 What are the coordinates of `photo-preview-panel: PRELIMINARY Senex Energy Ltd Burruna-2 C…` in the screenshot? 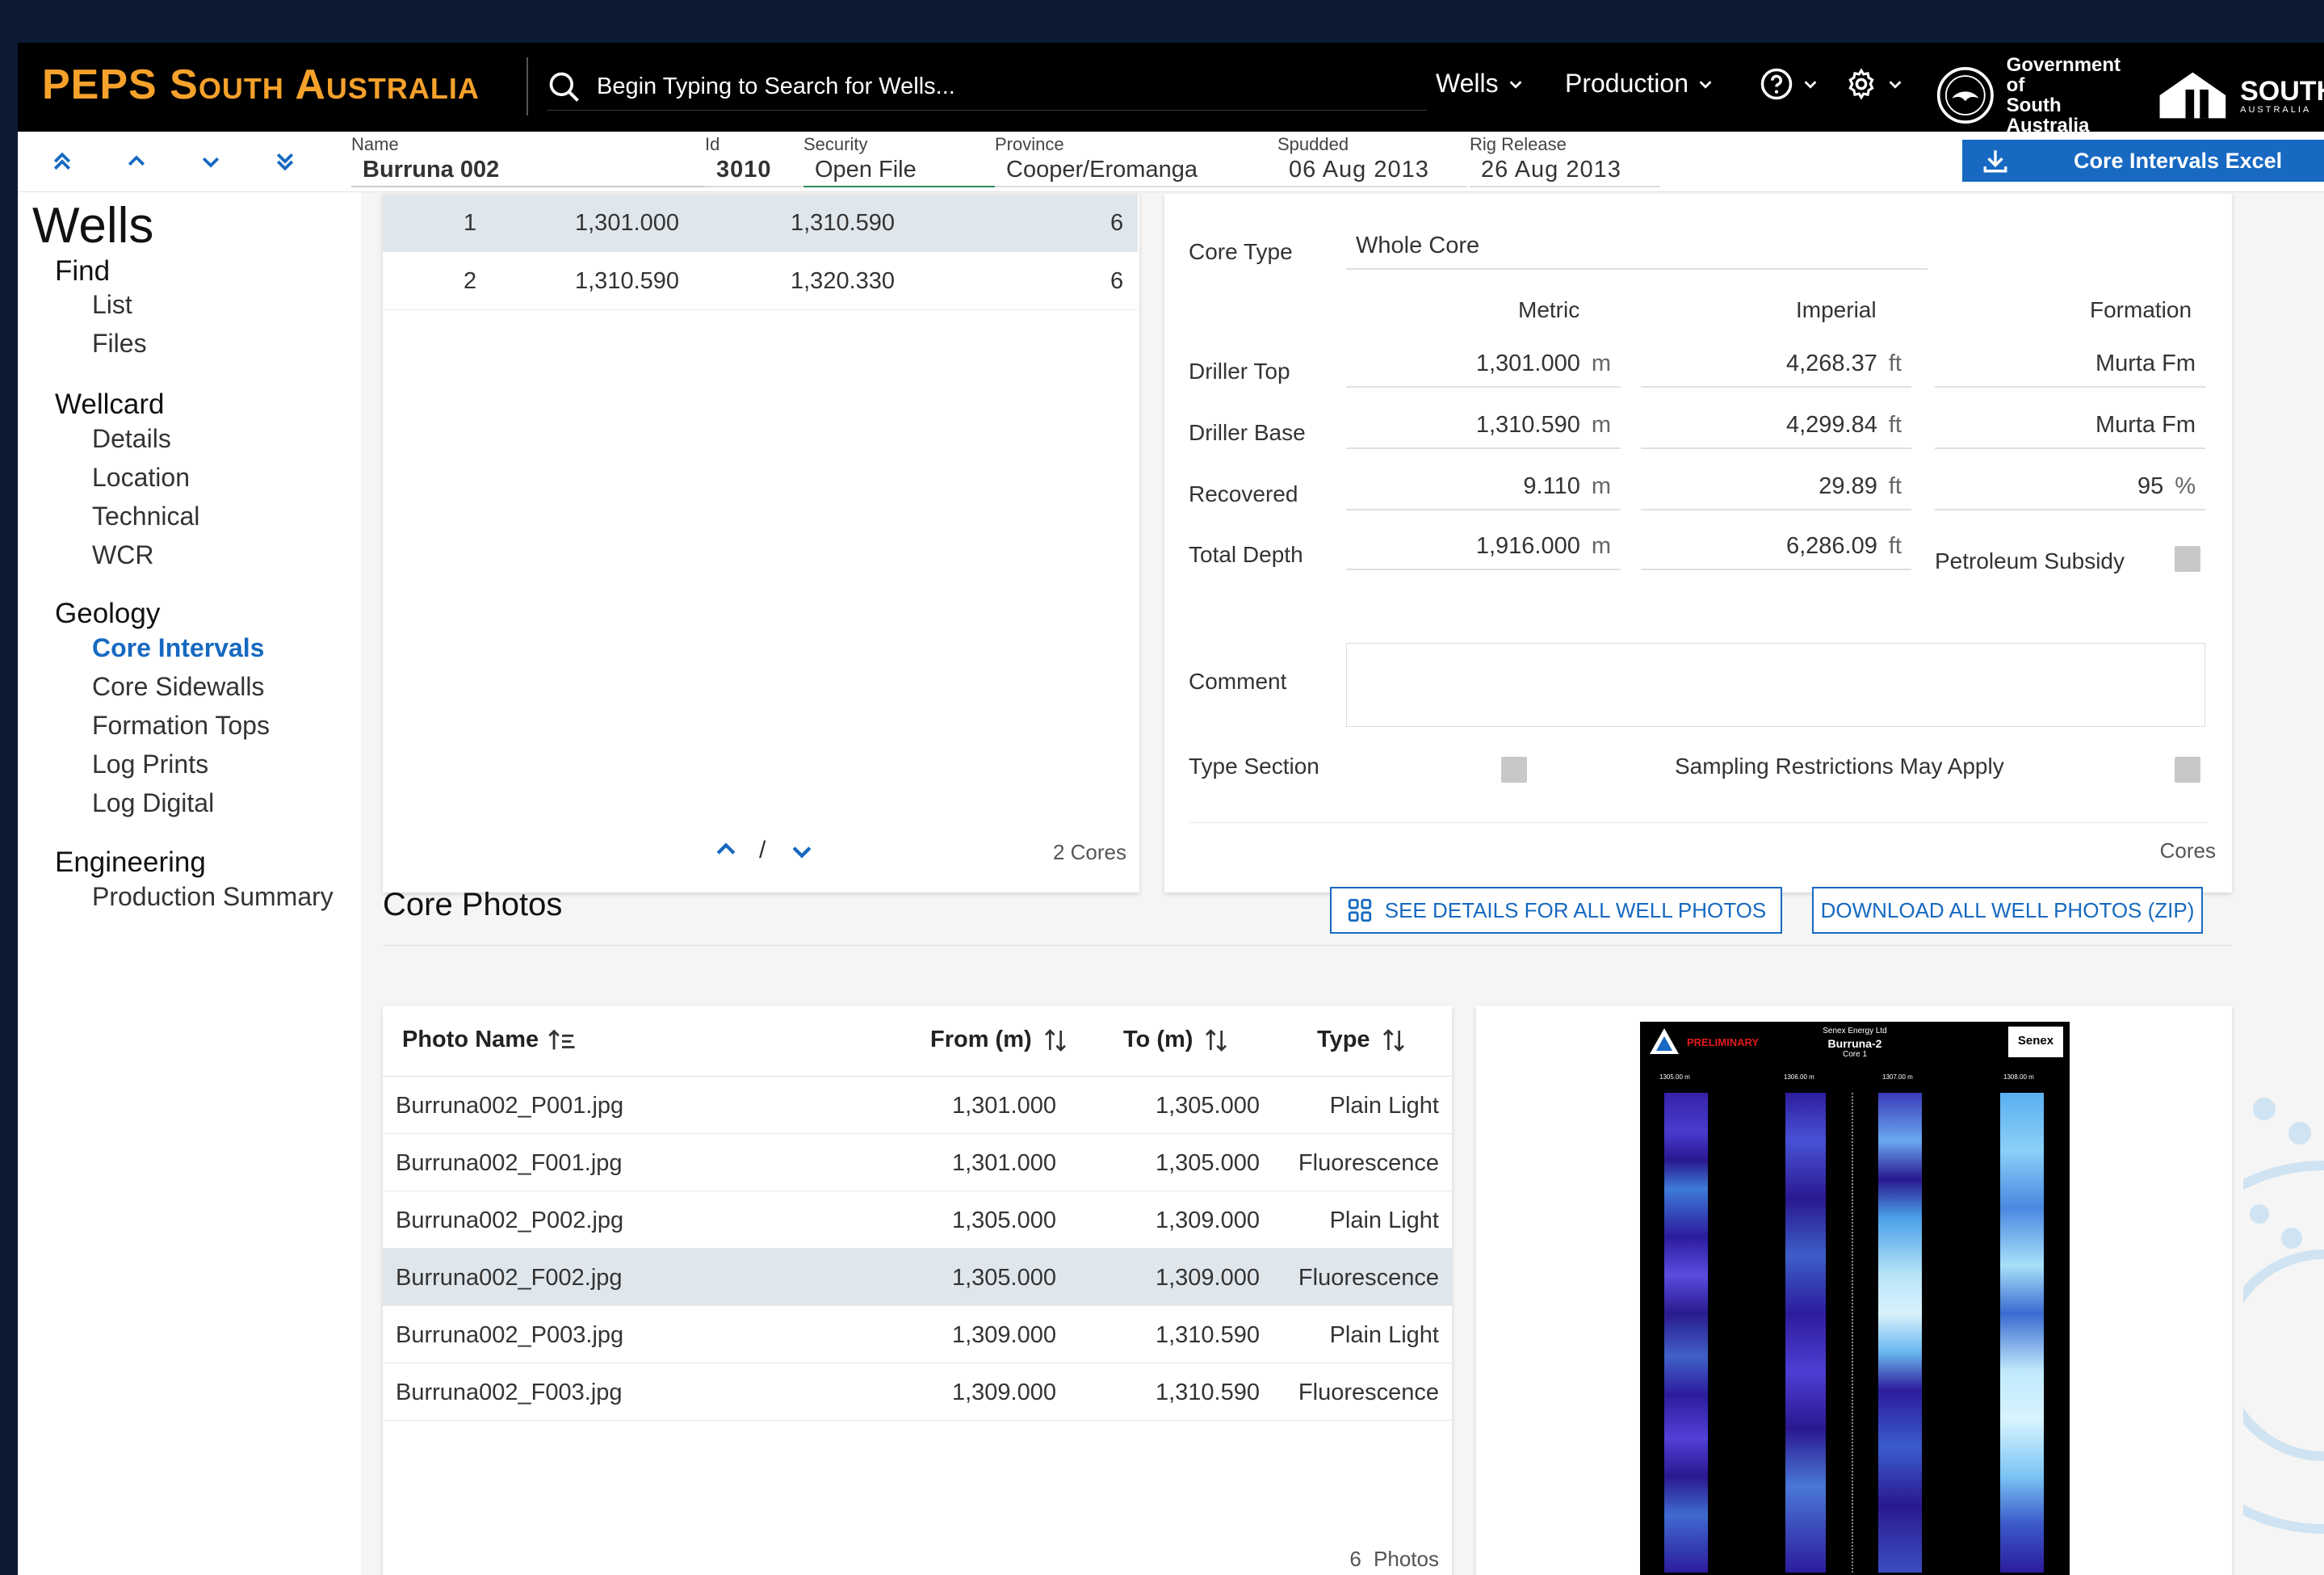 It's located at (1854, 1290).